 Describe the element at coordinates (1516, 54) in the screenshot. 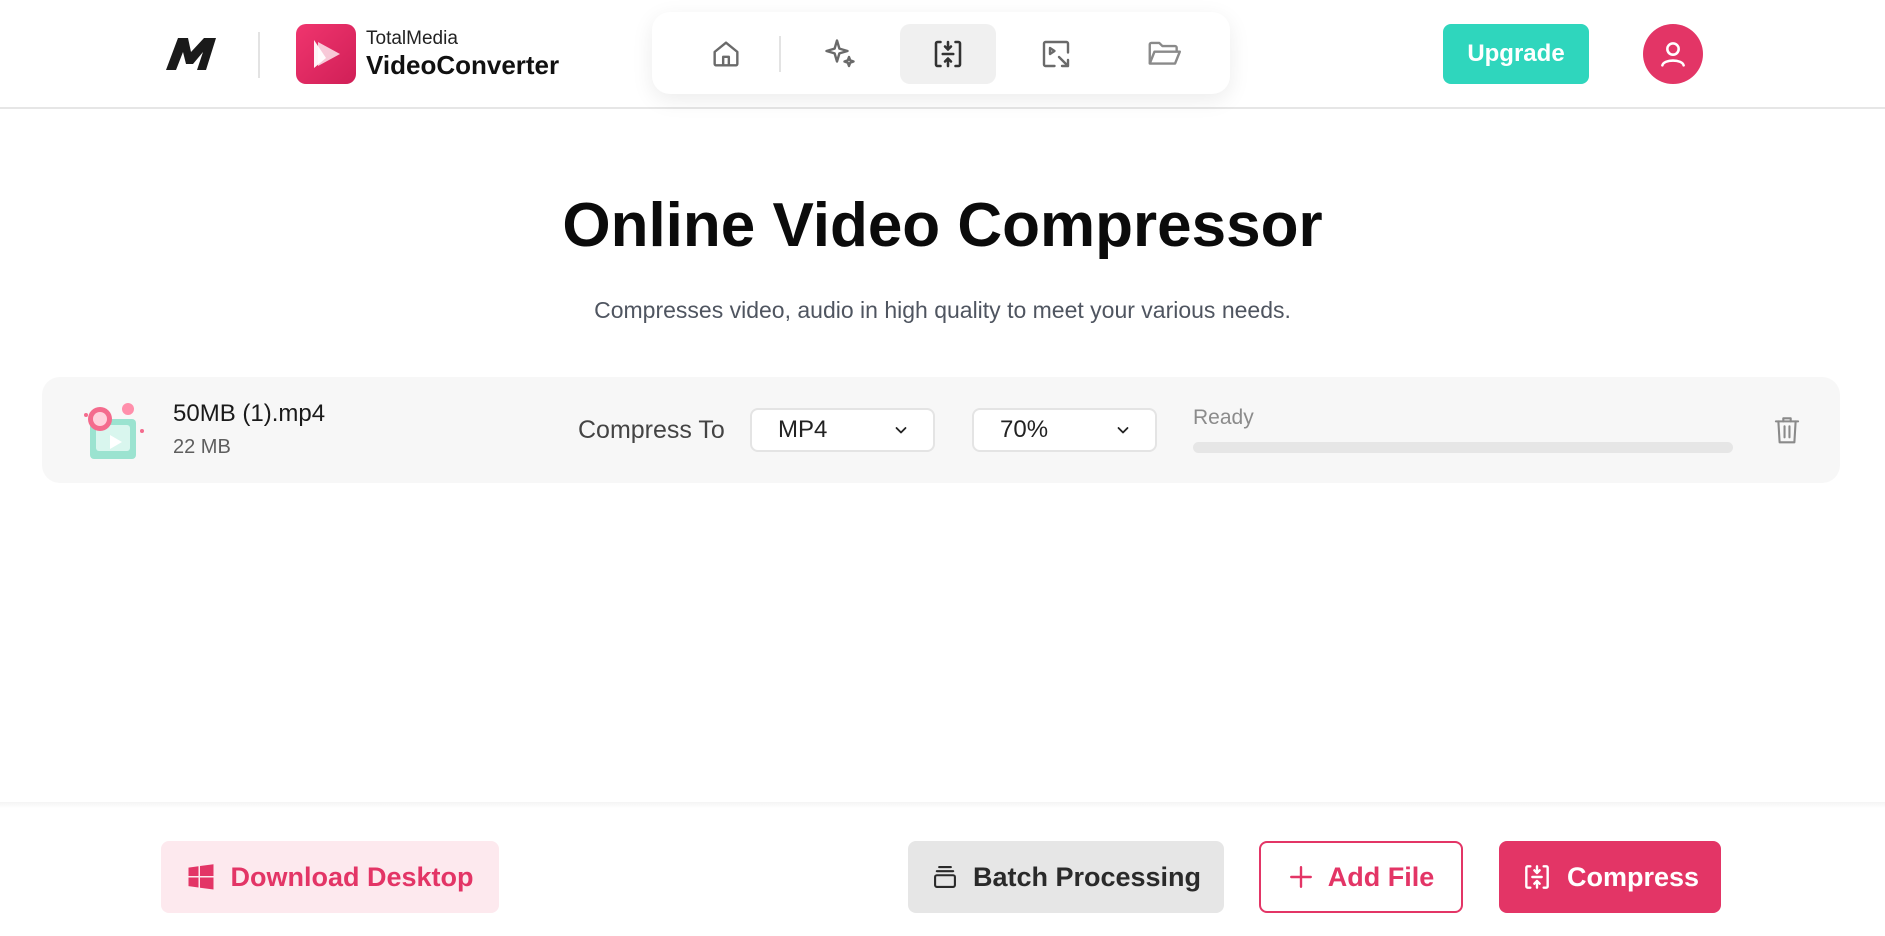

I see `upgrade-button: Upgrade` at that location.